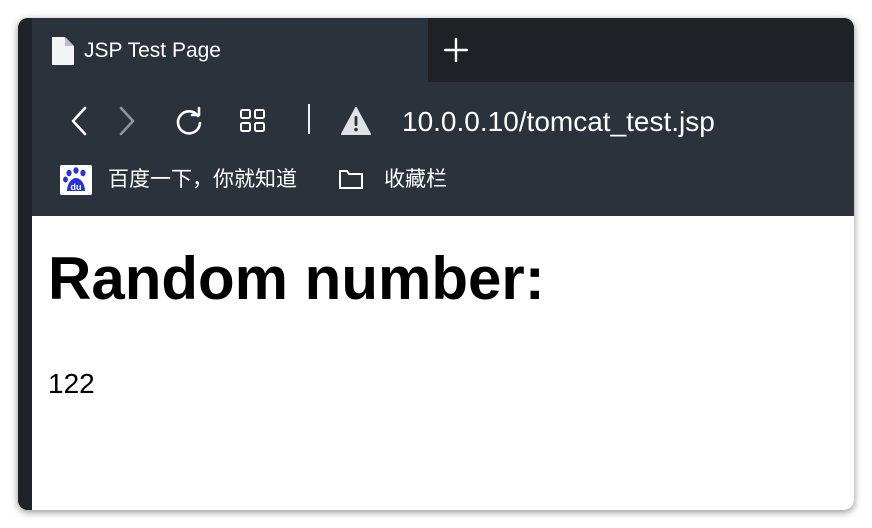  I want to click on tab-title: JSP Test Page, so click(152, 50).